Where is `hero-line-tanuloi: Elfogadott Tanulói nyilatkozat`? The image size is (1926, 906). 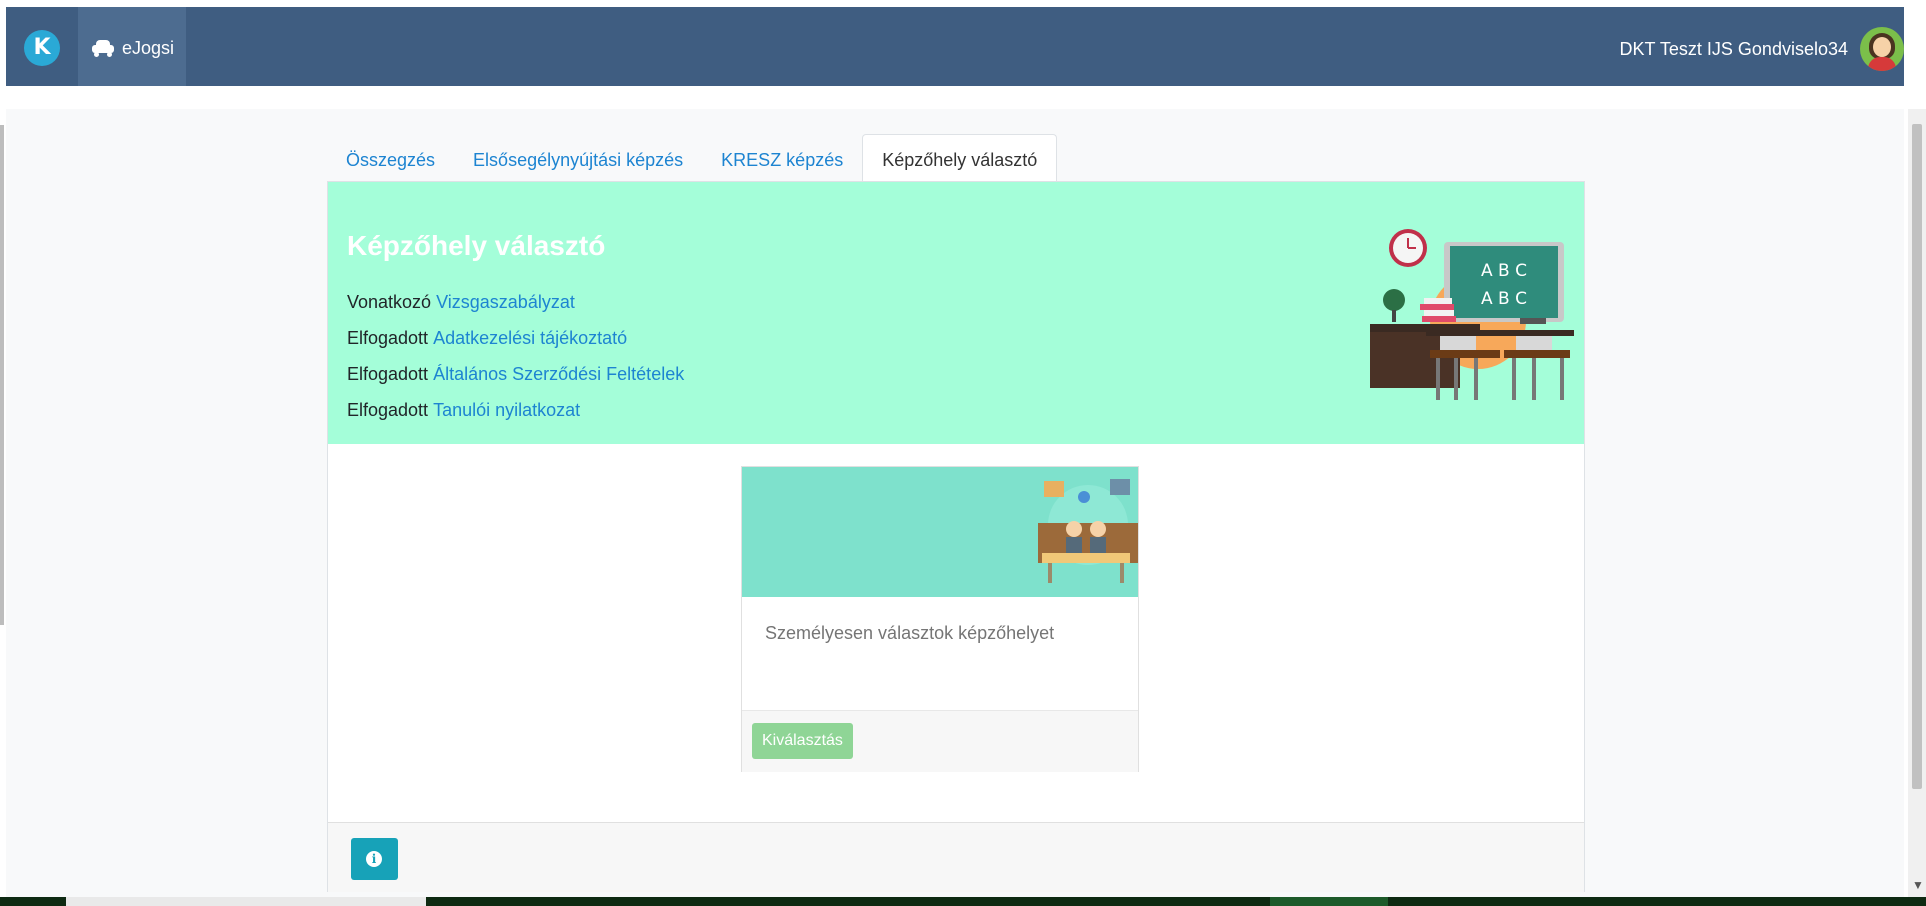 hero-line-tanuloi: Elfogadott Tanulói nyilatkozat is located at coordinates (463, 410).